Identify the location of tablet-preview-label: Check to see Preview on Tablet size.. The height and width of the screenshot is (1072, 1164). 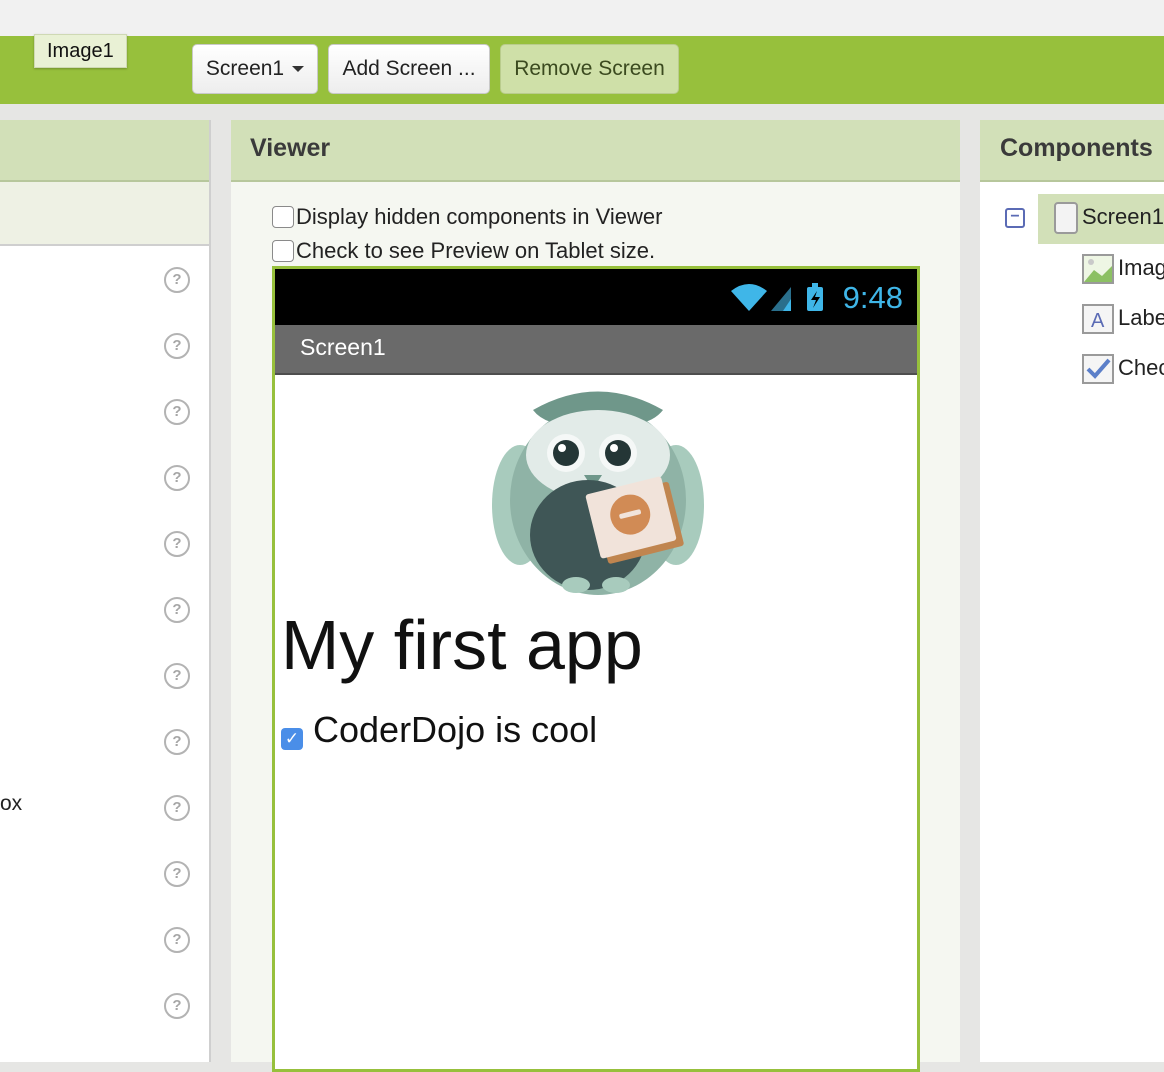
(476, 250).